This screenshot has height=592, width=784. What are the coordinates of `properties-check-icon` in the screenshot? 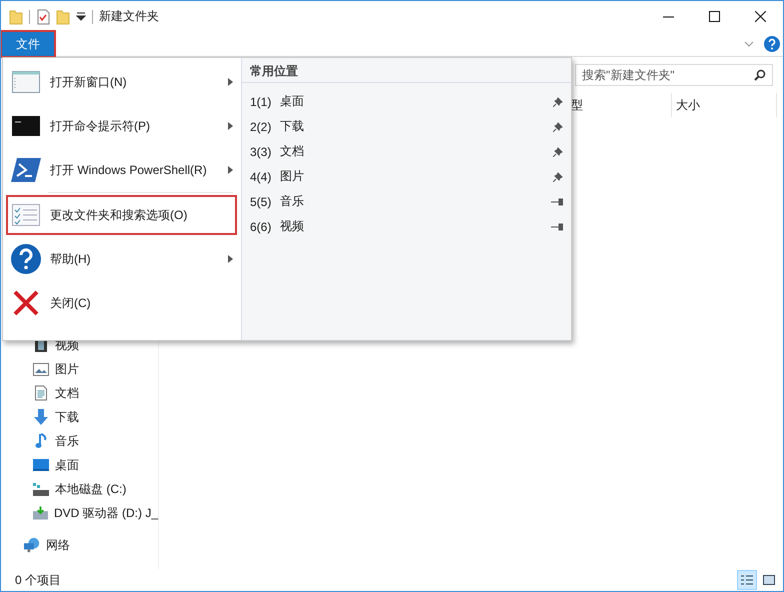 It's located at (43, 16).